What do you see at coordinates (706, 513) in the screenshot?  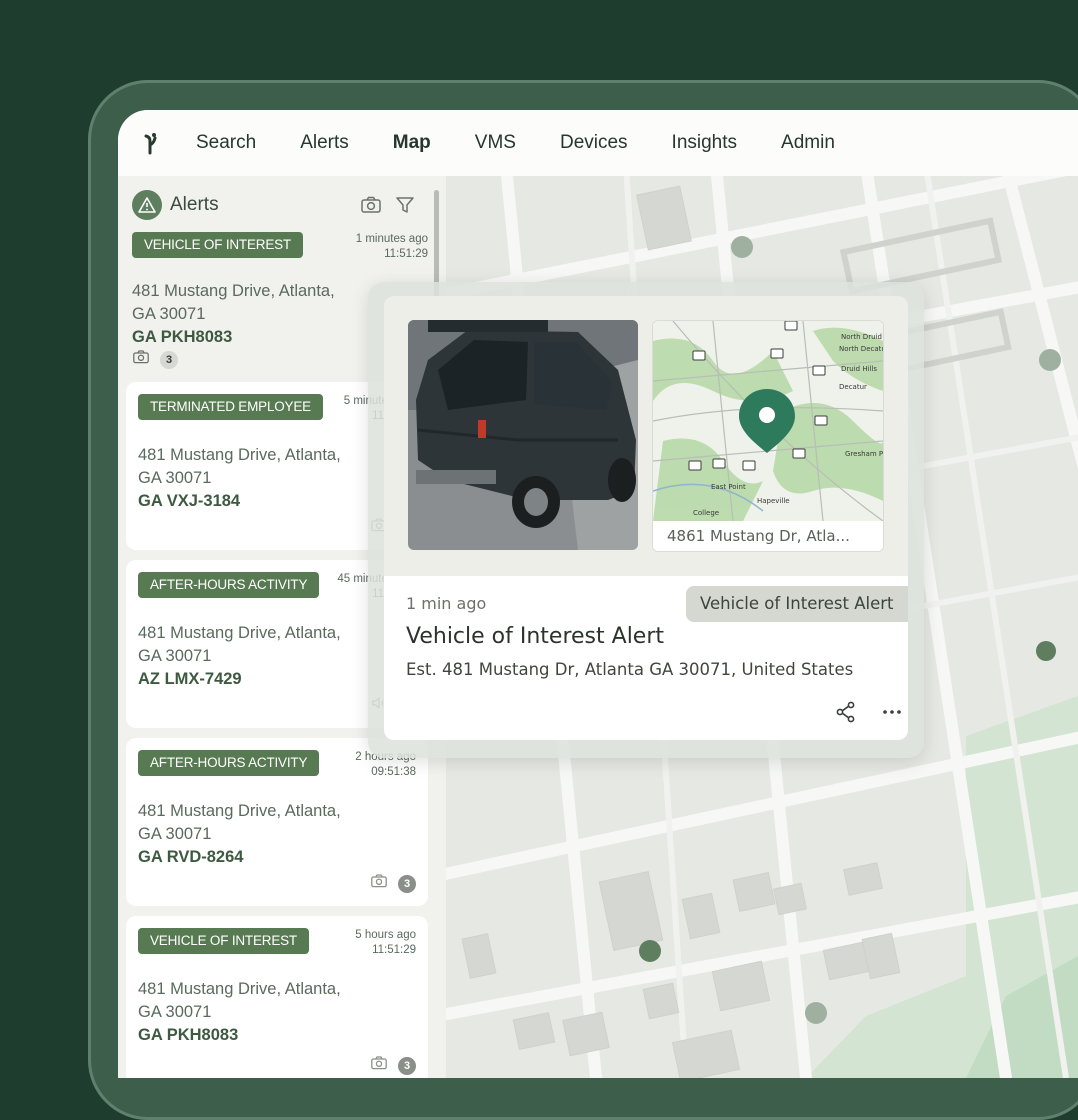 I see `map-label: College` at bounding box center [706, 513].